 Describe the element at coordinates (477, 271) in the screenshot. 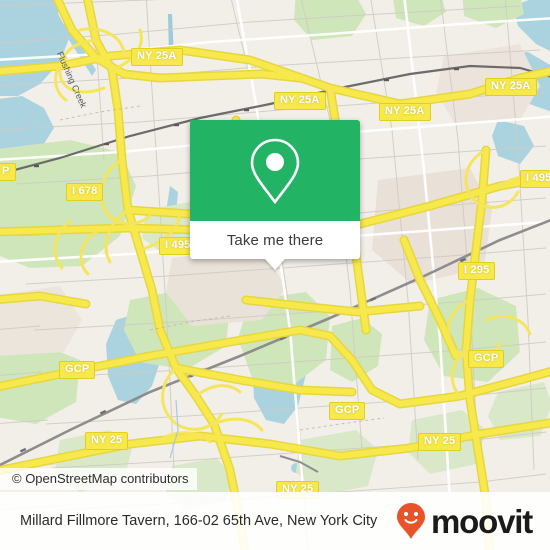

I see `road-shield: I 295` at that location.